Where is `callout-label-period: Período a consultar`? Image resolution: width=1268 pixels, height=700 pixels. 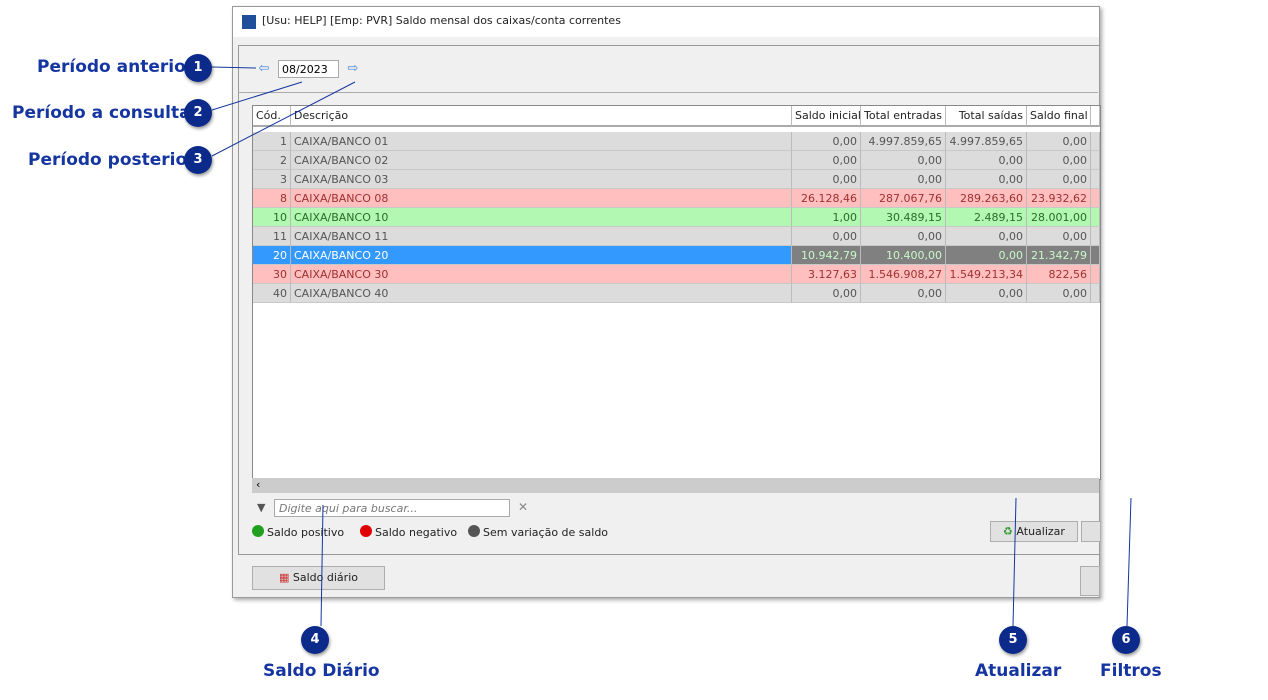
callout-label-period: Período a consultar is located at coordinates (105, 113).